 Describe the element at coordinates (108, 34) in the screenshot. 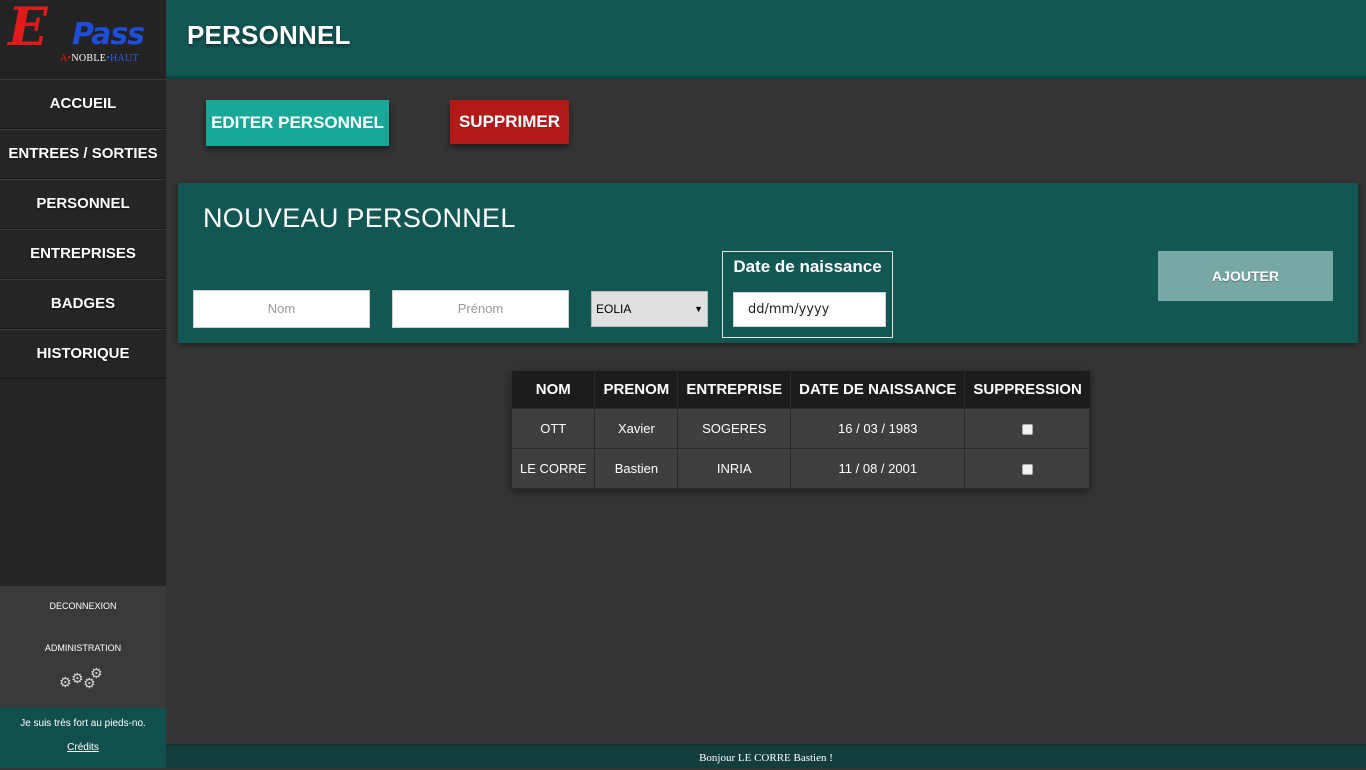

I see `logo-text: Pass` at that location.